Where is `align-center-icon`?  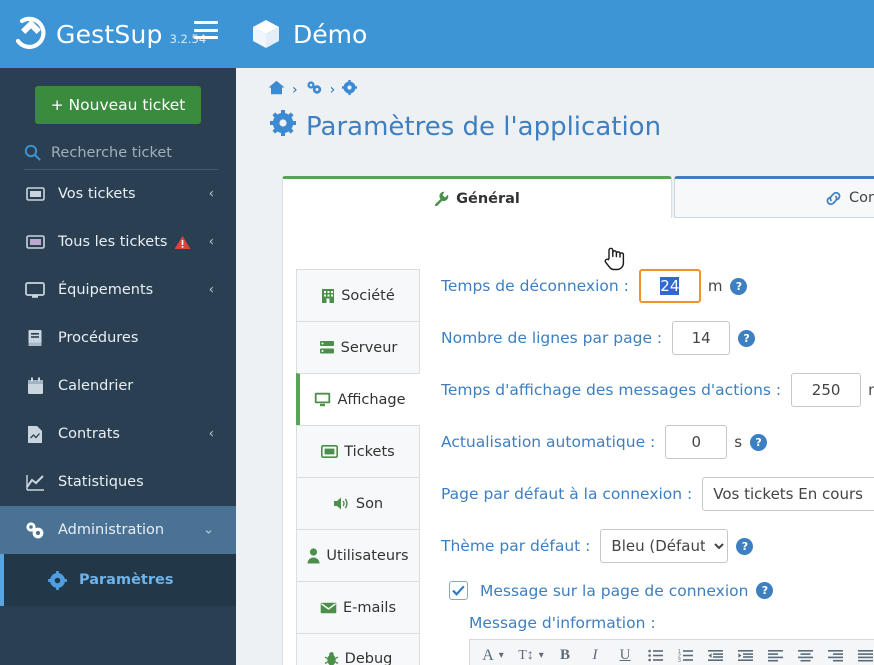
align-center-icon is located at coordinates (805, 654).